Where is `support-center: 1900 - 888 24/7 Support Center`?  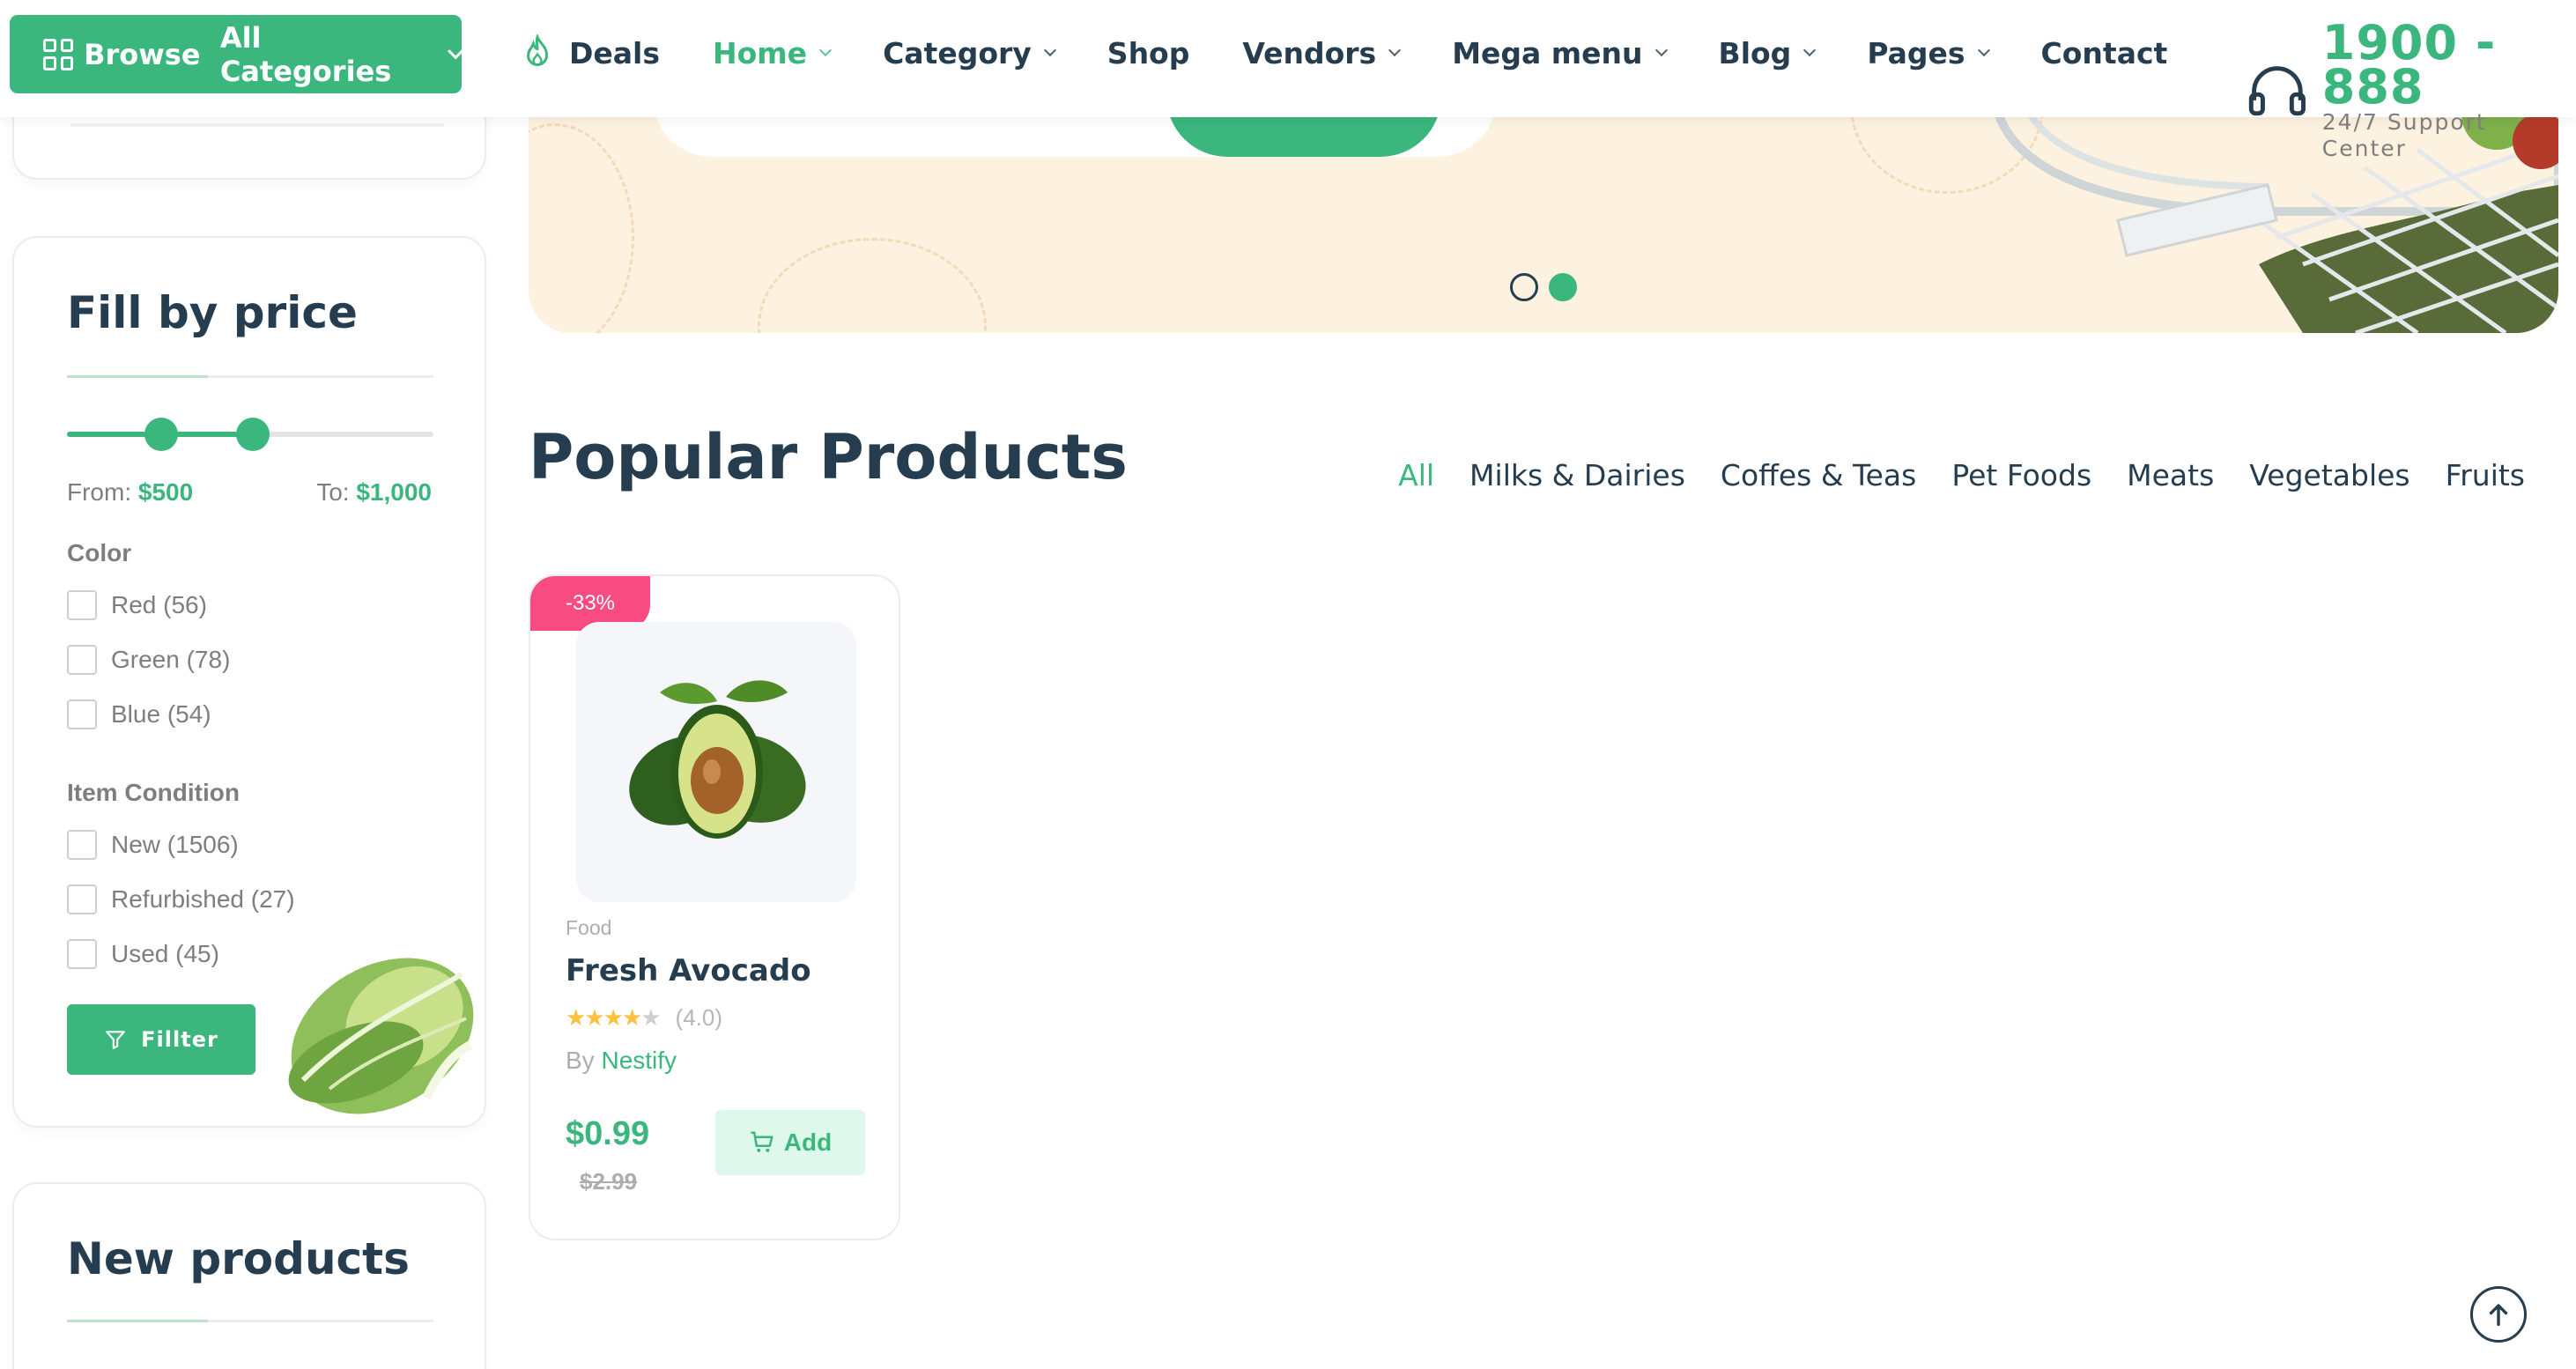 support-center: 1900 - 888 24/7 Support Center is located at coordinates (2412, 88).